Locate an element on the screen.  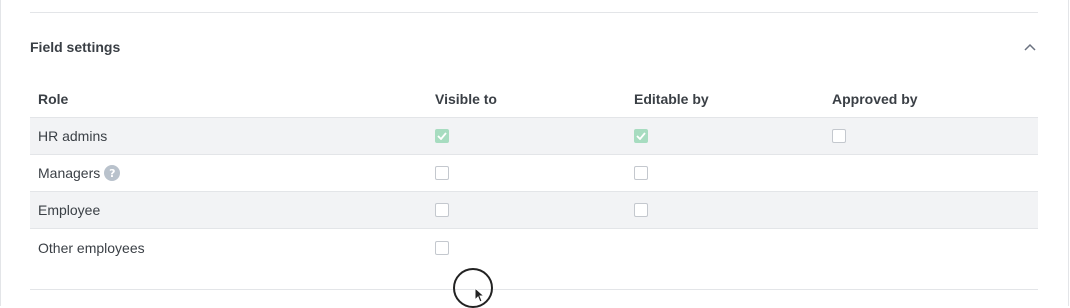
collapse-button is located at coordinates (1030, 47).